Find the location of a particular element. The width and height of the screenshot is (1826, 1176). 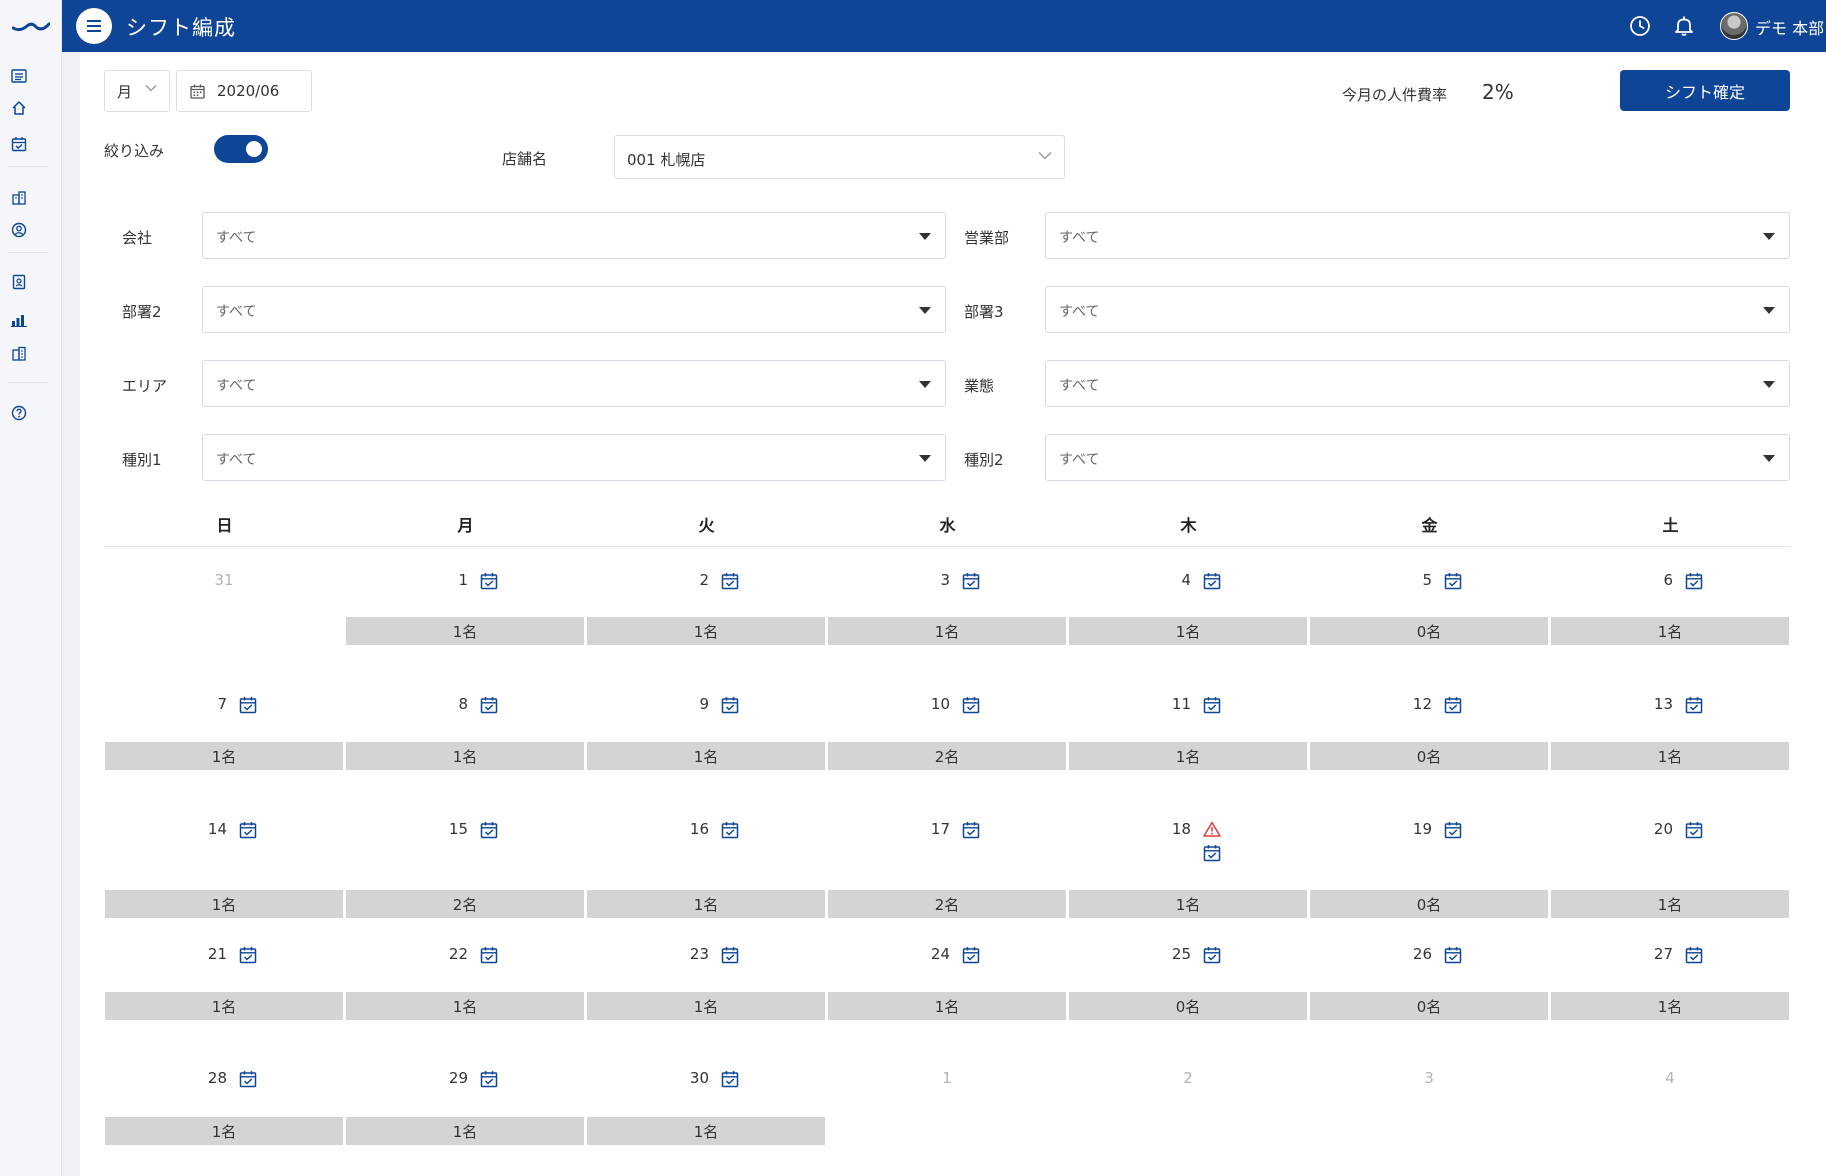

store-label: 店舗名 is located at coordinates (525, 159).